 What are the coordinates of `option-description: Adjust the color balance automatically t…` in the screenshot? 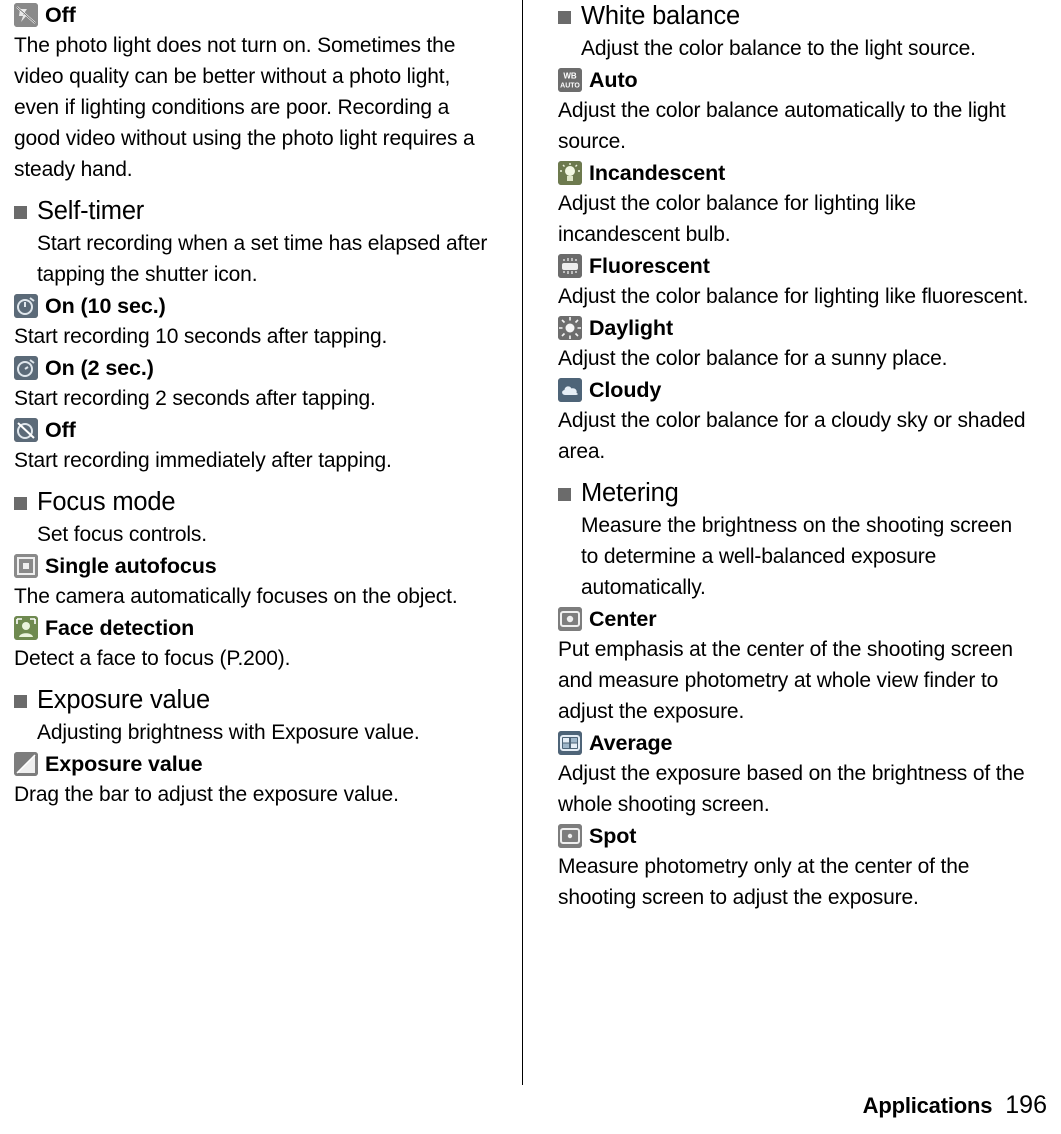 It's located at (782, 126).